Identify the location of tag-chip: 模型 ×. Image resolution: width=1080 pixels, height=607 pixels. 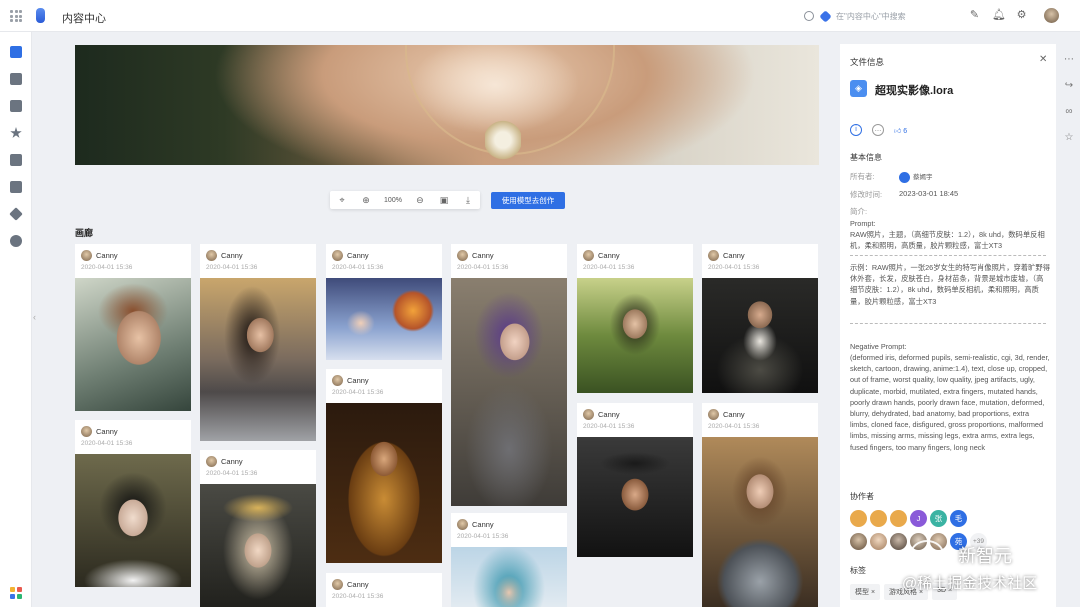
(865, 592).